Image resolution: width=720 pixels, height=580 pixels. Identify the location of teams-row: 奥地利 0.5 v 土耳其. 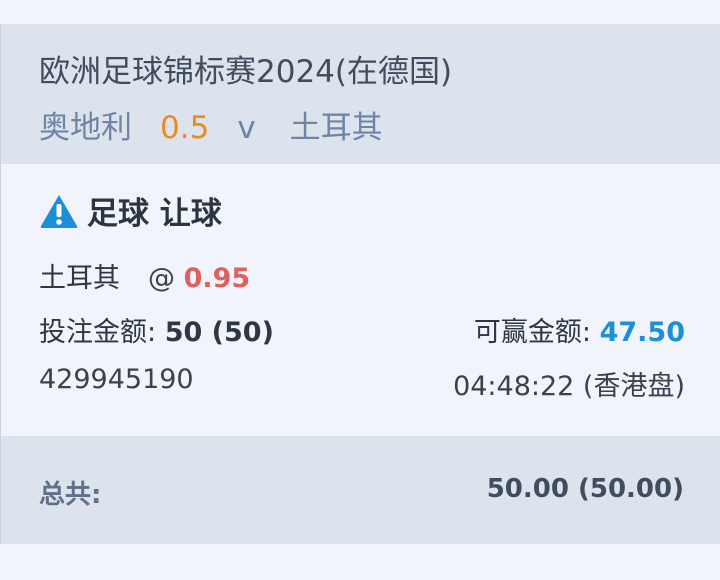
(211, 124).